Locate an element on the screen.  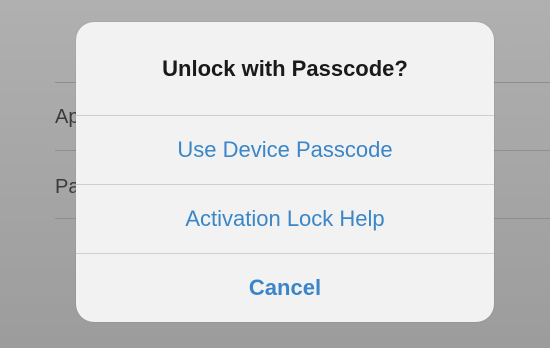
cancel-button: Cancel is located at coordinates (285, 288).